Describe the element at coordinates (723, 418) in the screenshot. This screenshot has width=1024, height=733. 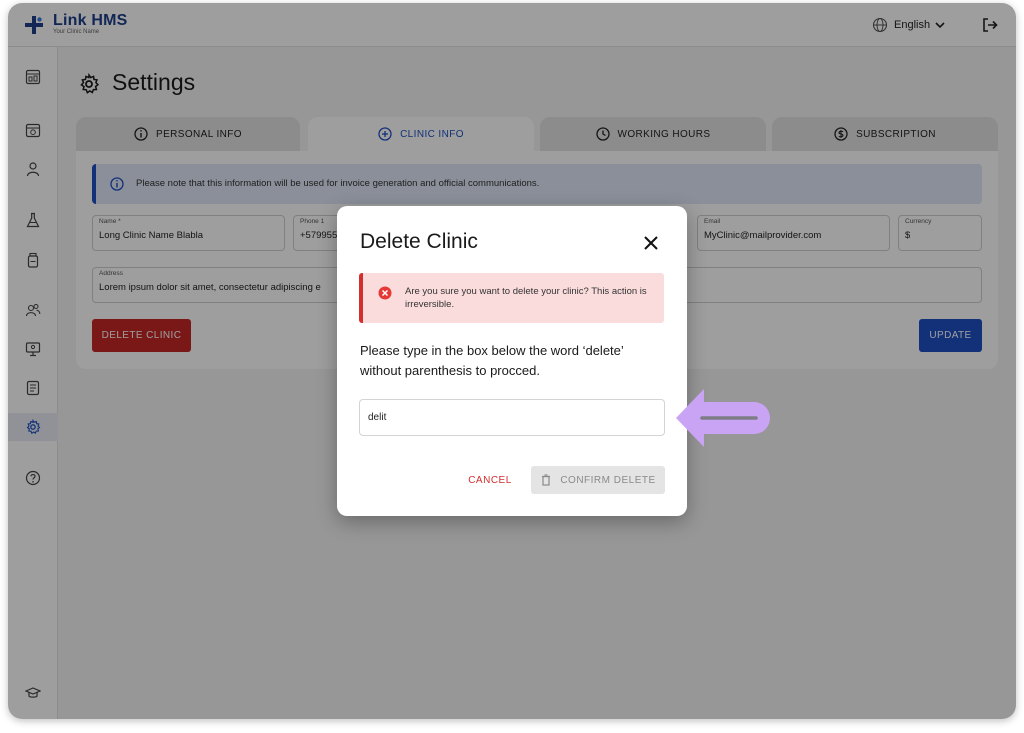
I see `pointer-arrow-icon` at that location.